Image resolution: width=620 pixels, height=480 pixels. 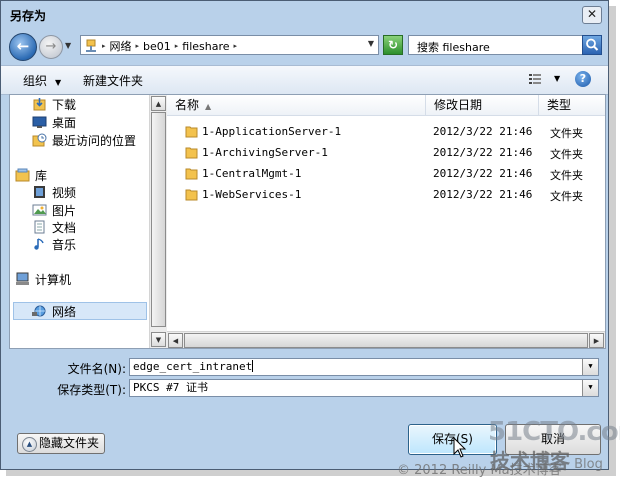 What do you see at coordinates (39, 227) in the screenshot?
I see `documents-icon` at bounding box center [39, 227].